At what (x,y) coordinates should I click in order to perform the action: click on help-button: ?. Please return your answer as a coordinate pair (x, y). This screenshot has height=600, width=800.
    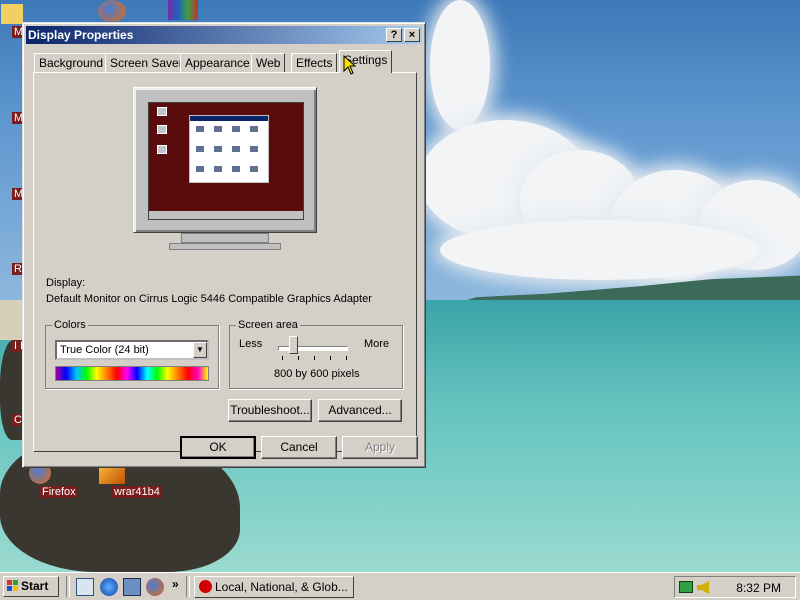
    Looking at the image, I should click on (394, 35).